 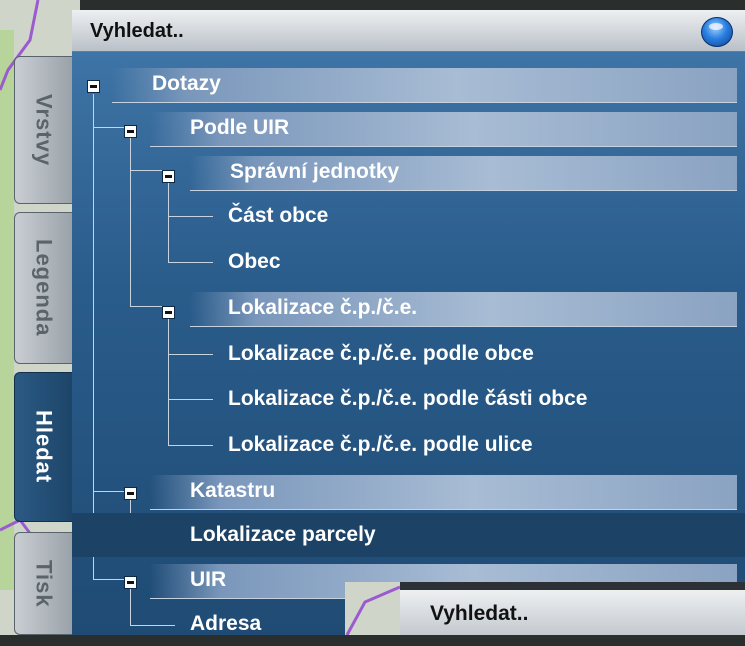 I want to click on tab-hledat: Hledat, so click(x=43, y=447).